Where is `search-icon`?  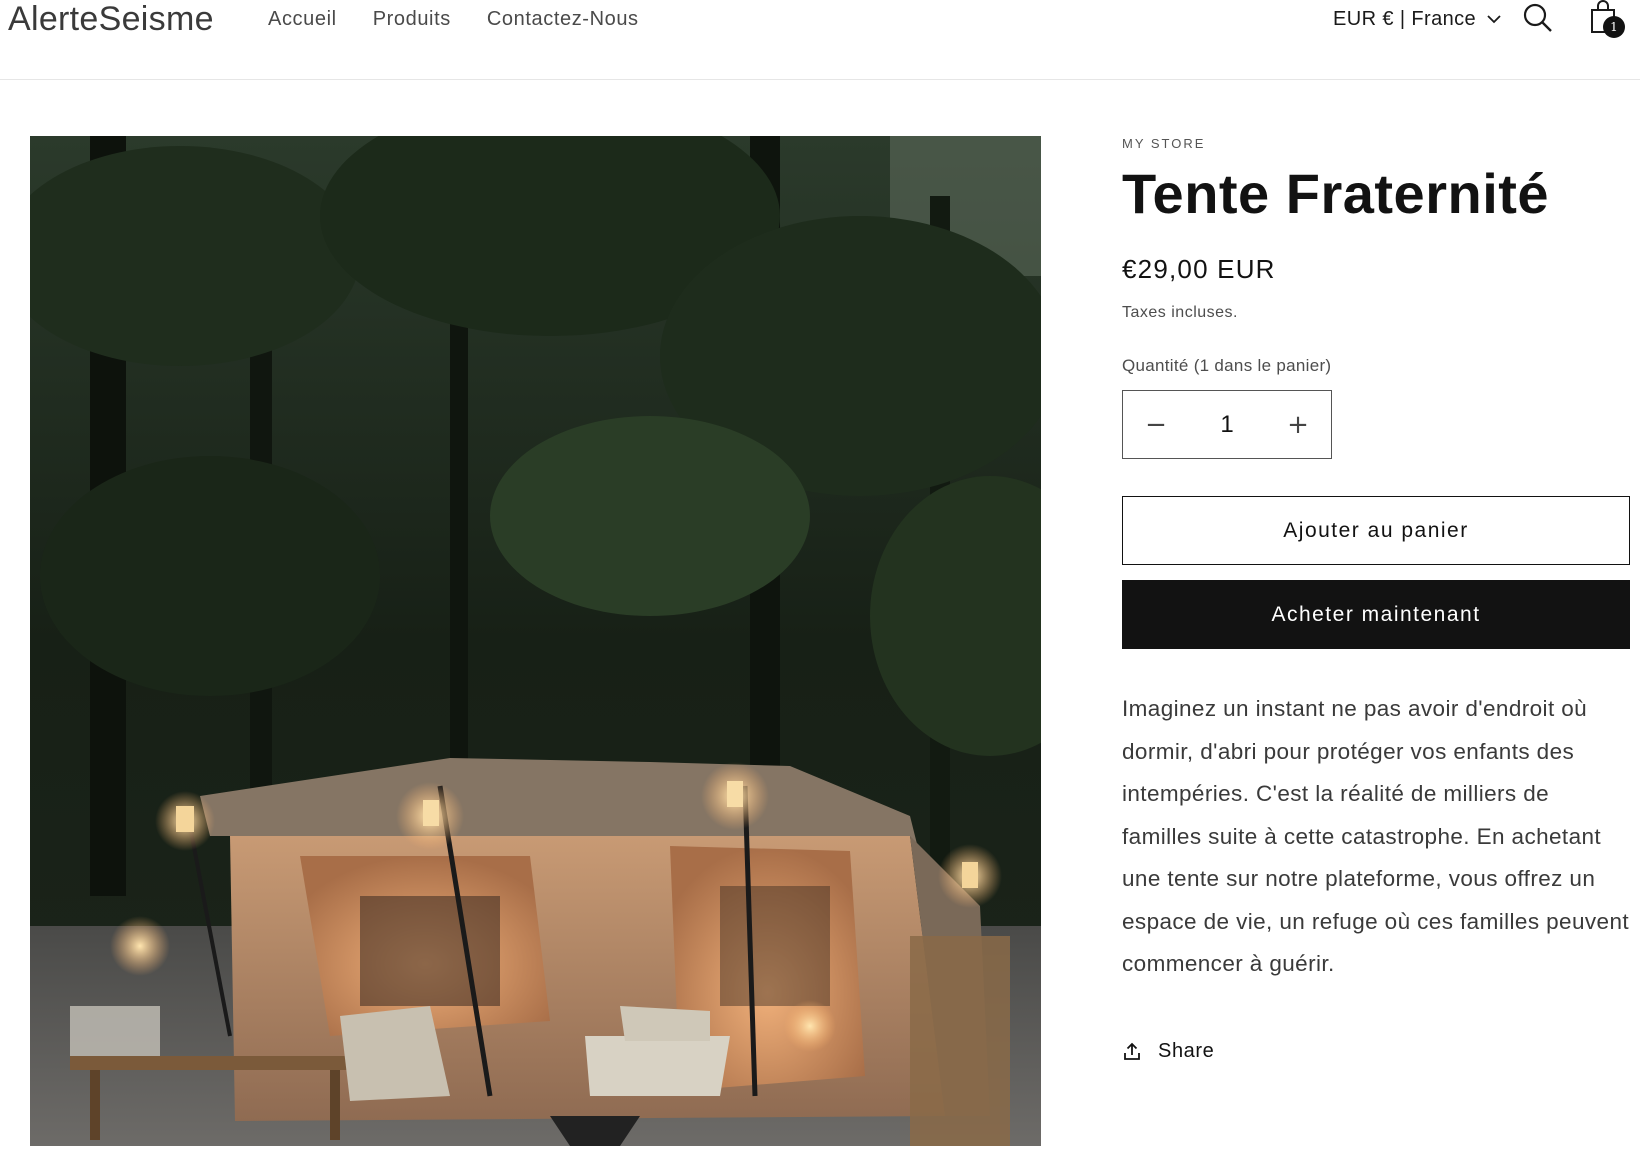
search-icon is located at coordinates (1538, 19).